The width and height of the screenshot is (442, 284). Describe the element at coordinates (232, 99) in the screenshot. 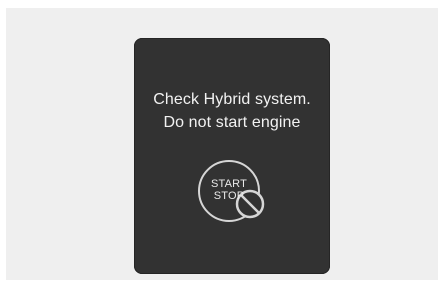

I see `warning-message-line1: Check Hybrid system.` at that location.